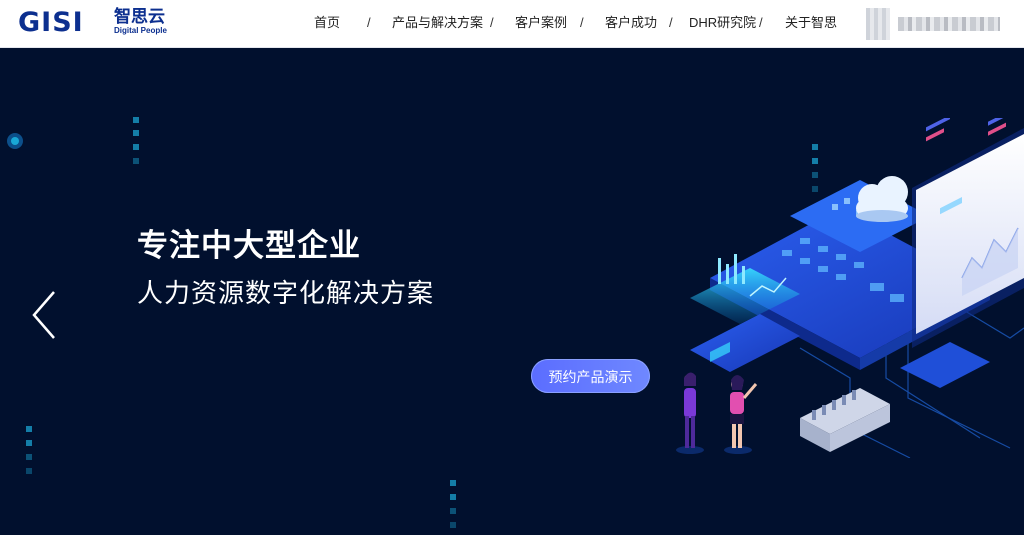 Image resolution: width=1024 pixels, height=535 pixels. I want to click on user-name: ████████, so click(949, 24).